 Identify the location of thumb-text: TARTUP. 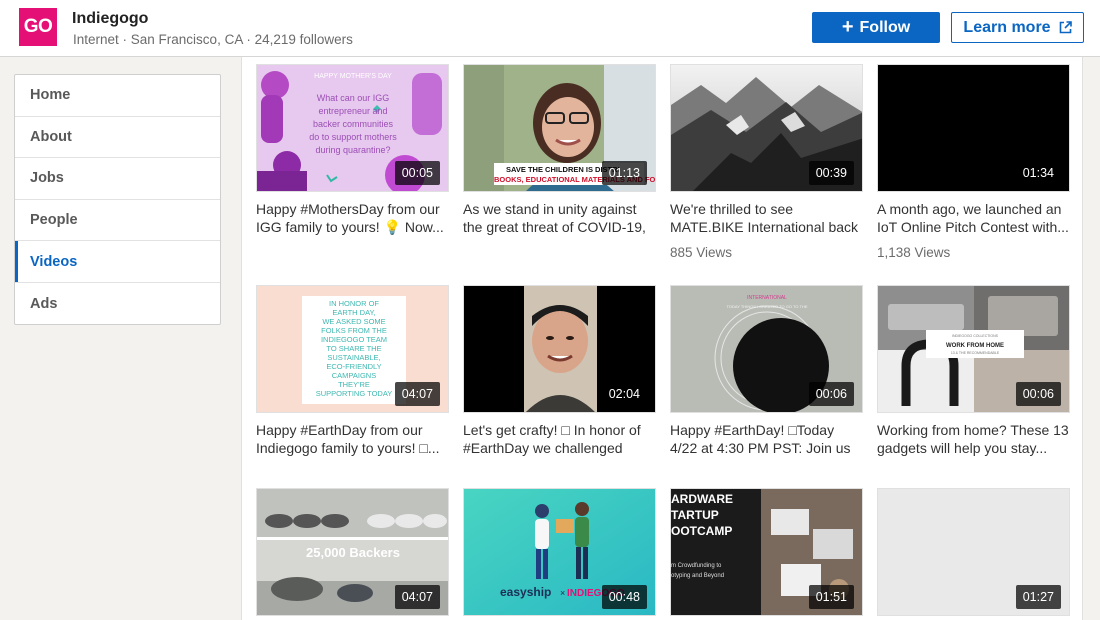
(695, 515).